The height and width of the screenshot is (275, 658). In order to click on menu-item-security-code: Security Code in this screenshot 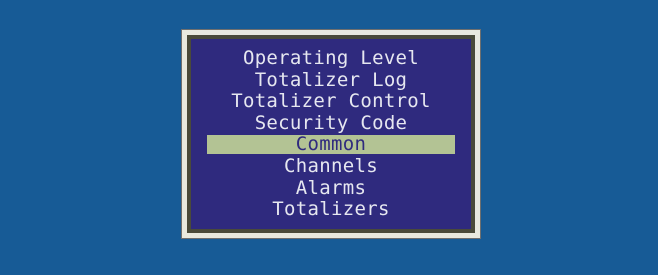, I will do `click(331, 124)`.